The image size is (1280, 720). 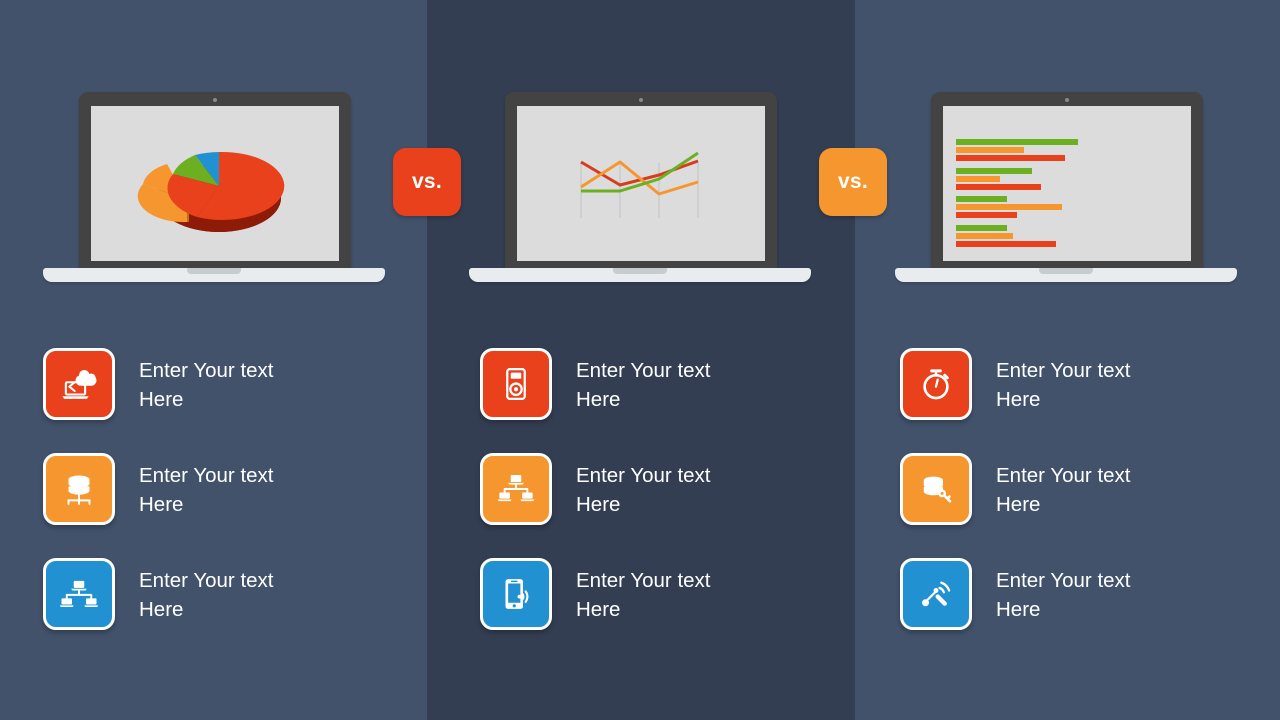 What do you see at coordinates (79, 594) in the screenshot?
I see `network-topology-icon` at bounding box center [79, 594].